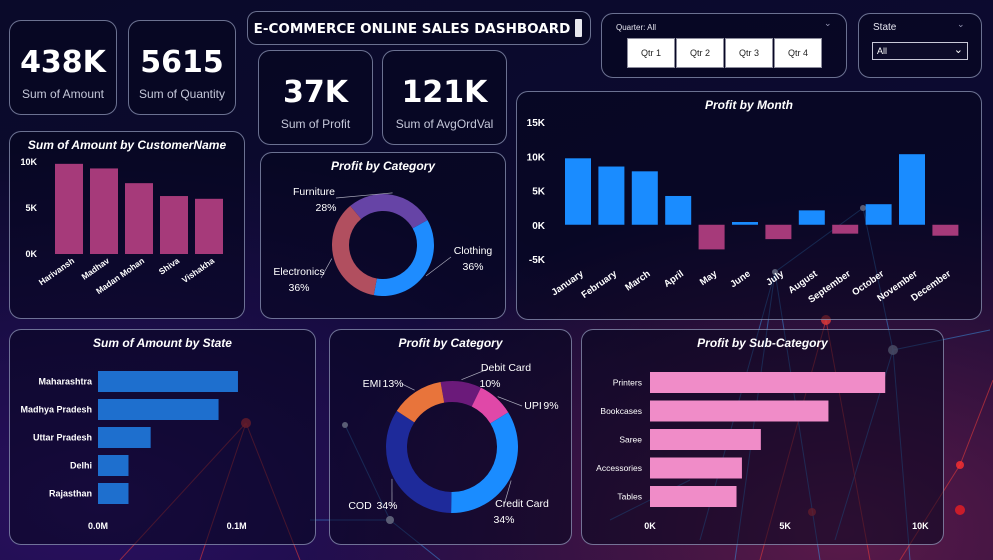 The image size is (993, 560). What do you see at coordinates (314, 192) in the screenshot?
I see `category-label-furniture: Furniture` at bounding box center [314, 192].